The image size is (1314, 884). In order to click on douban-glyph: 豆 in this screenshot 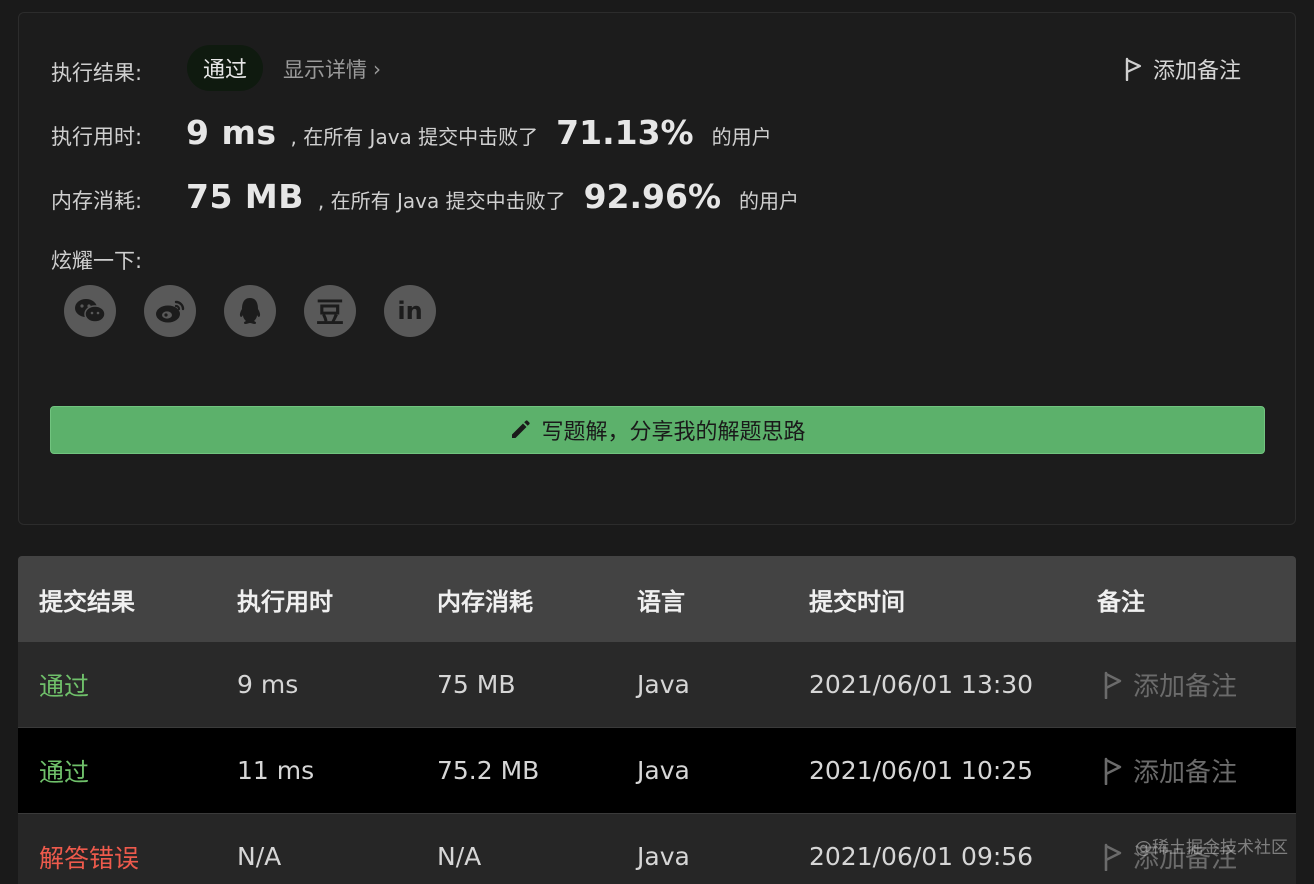, I will do `click(329, 312)`.